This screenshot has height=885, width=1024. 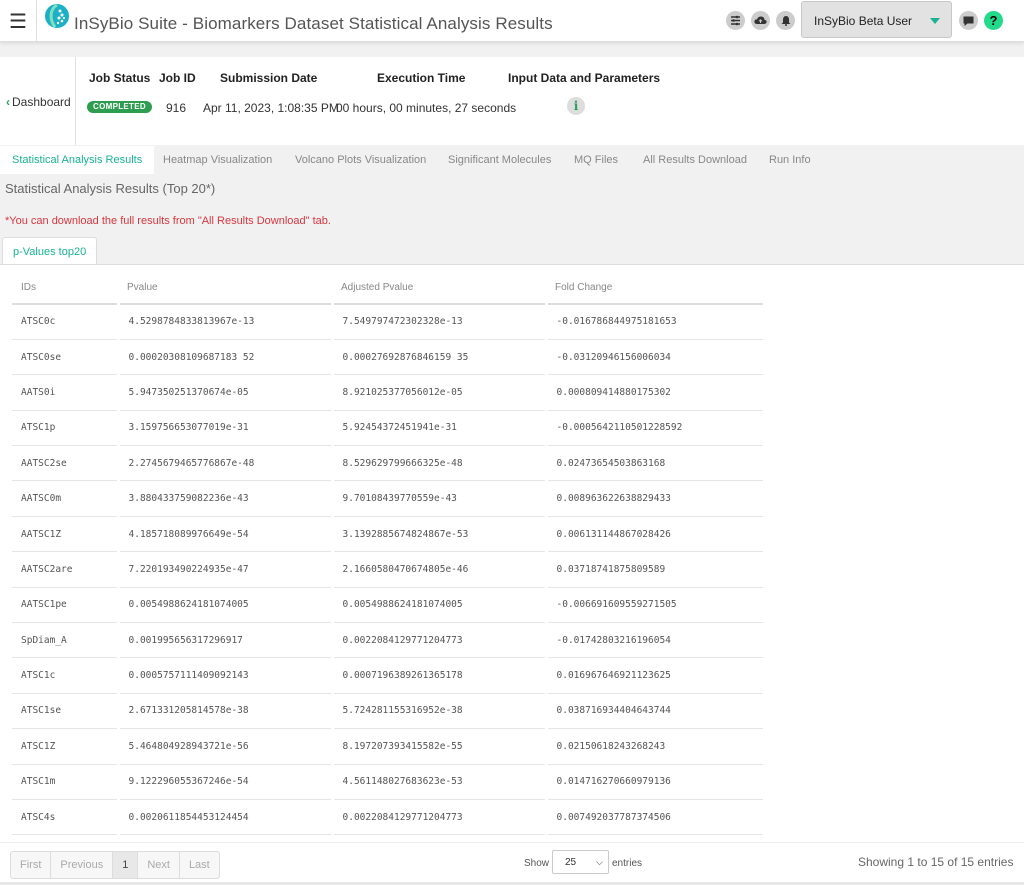 I want to click on cell-fold-change: -0.016786844975181653, so click(x=656, y=322).